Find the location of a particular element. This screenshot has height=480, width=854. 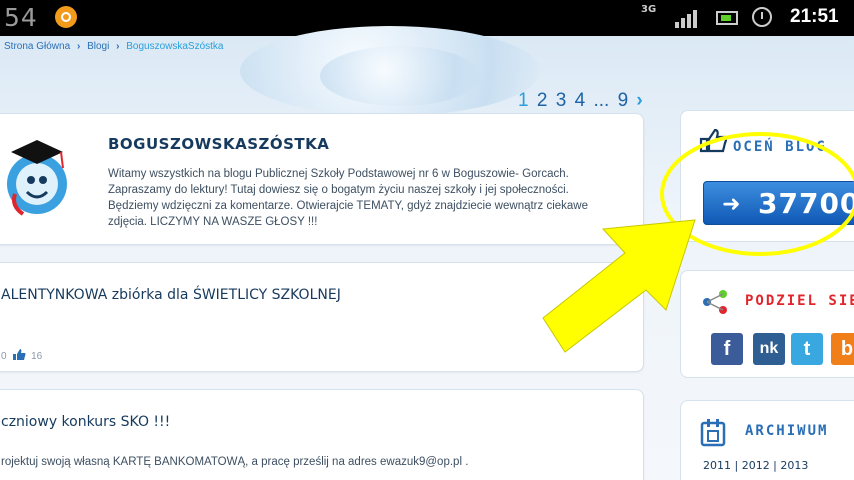

comment-count: 0 is located at coordinates (4, 356).